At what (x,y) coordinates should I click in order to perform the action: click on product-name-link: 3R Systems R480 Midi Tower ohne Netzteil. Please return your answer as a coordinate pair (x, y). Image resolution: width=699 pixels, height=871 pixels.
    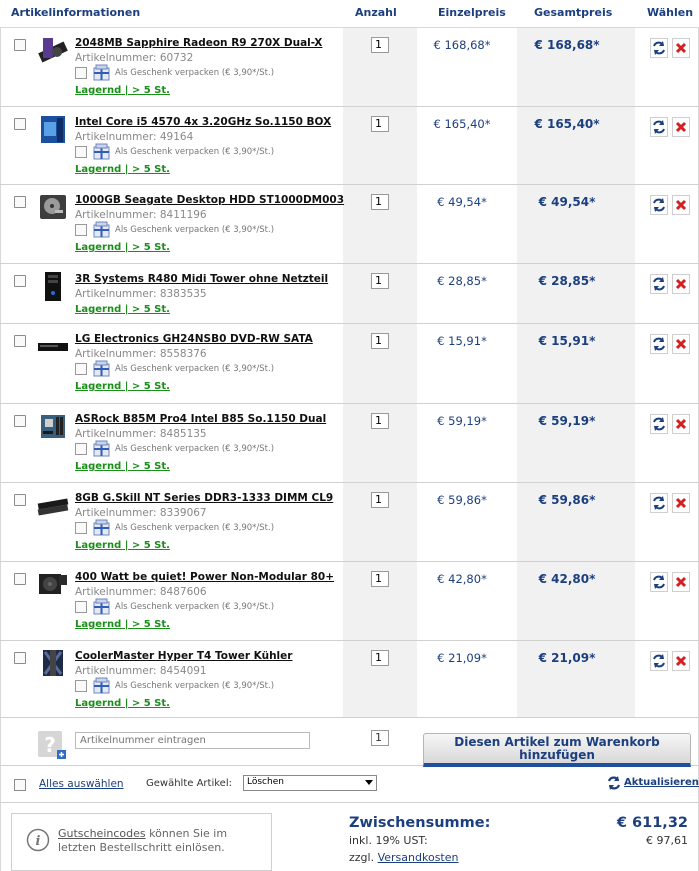
    Looking at the image, I should click on (201, 279).